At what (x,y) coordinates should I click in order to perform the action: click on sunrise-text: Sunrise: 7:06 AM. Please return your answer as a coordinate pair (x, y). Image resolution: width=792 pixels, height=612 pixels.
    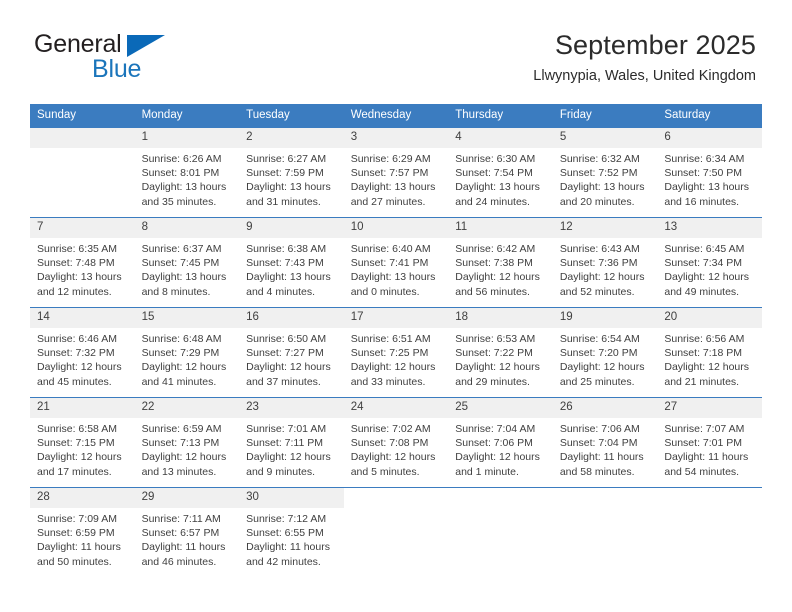
    Looking at the image, I should click on (599, 429).